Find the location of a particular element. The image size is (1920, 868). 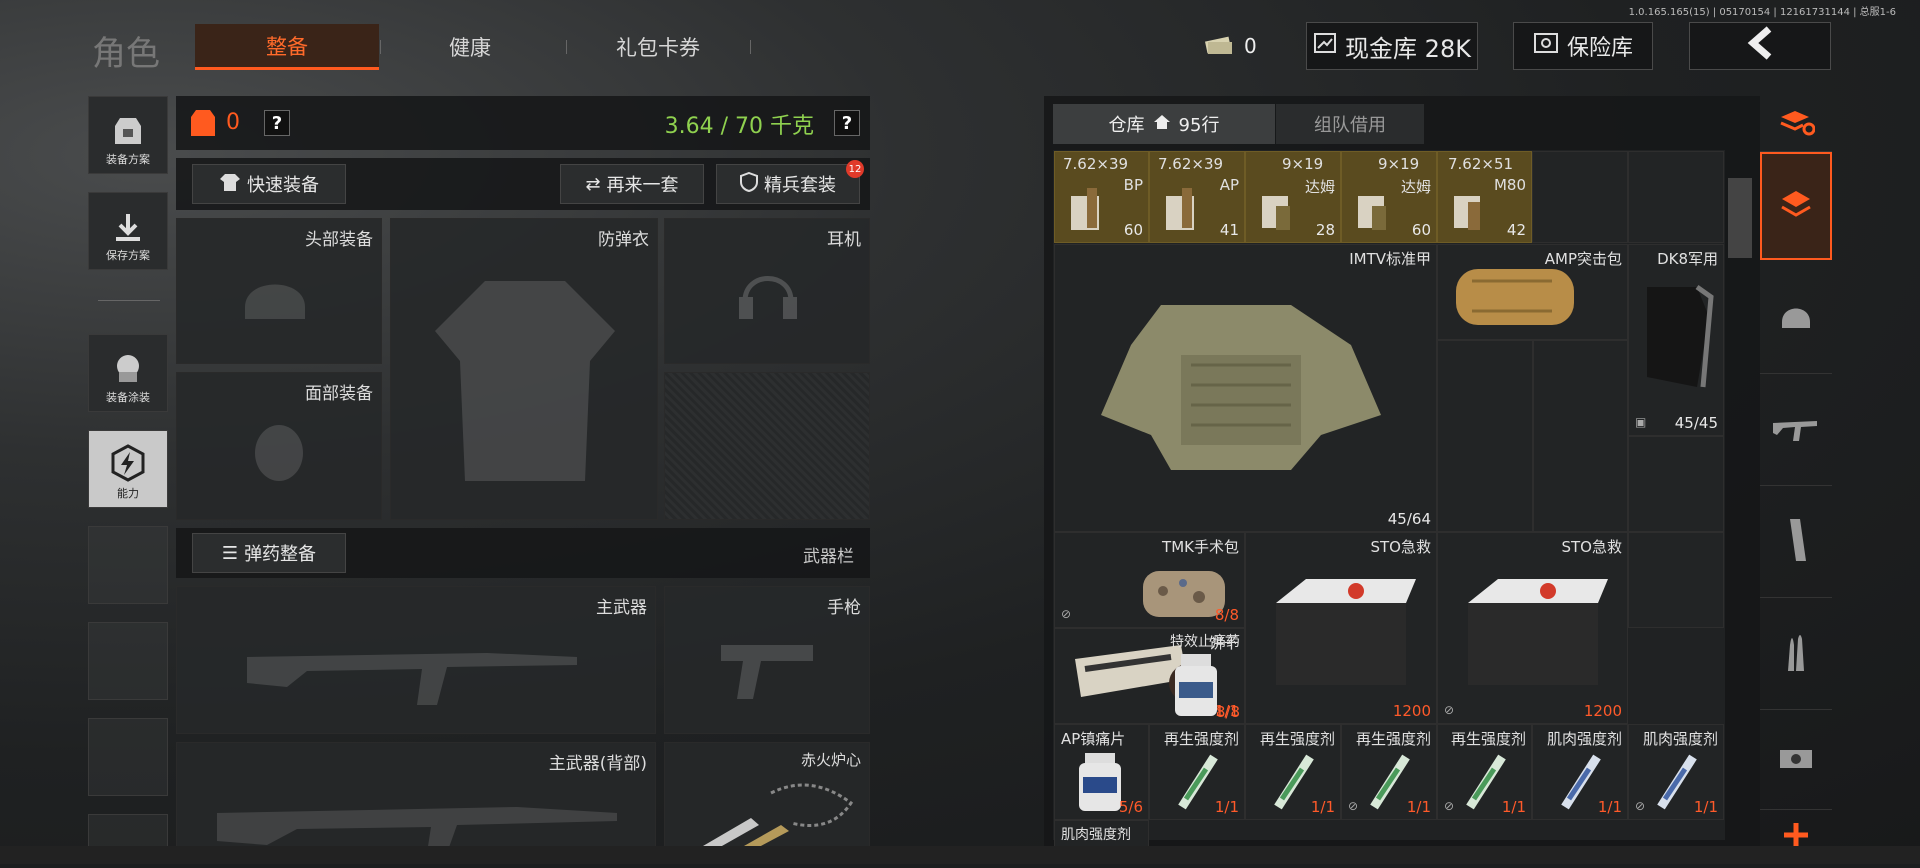

backpack-item: AMP突击包 is located at coordinates (1532, 292).